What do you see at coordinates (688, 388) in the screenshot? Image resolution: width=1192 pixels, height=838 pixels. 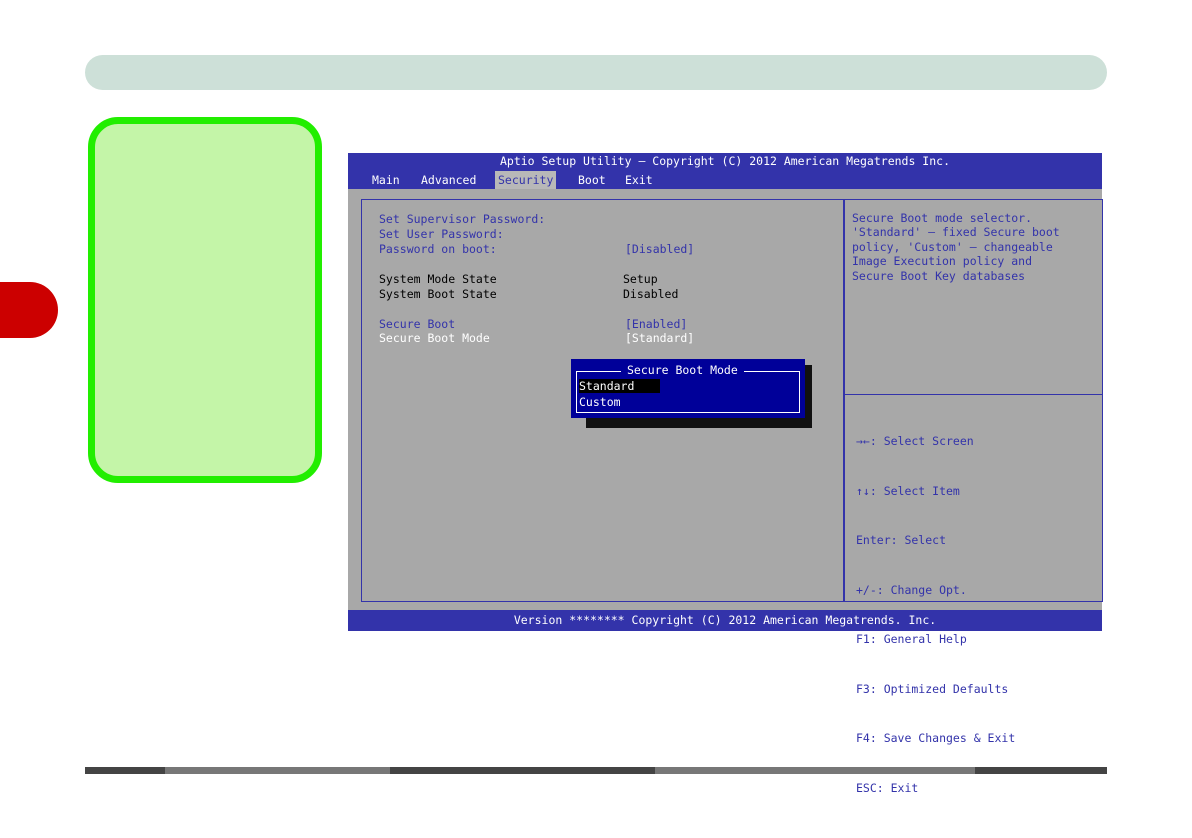 I see `secure-boot-mode-popup: Secure Boot Mode Standard Custom` at bounding box center [688, 388].